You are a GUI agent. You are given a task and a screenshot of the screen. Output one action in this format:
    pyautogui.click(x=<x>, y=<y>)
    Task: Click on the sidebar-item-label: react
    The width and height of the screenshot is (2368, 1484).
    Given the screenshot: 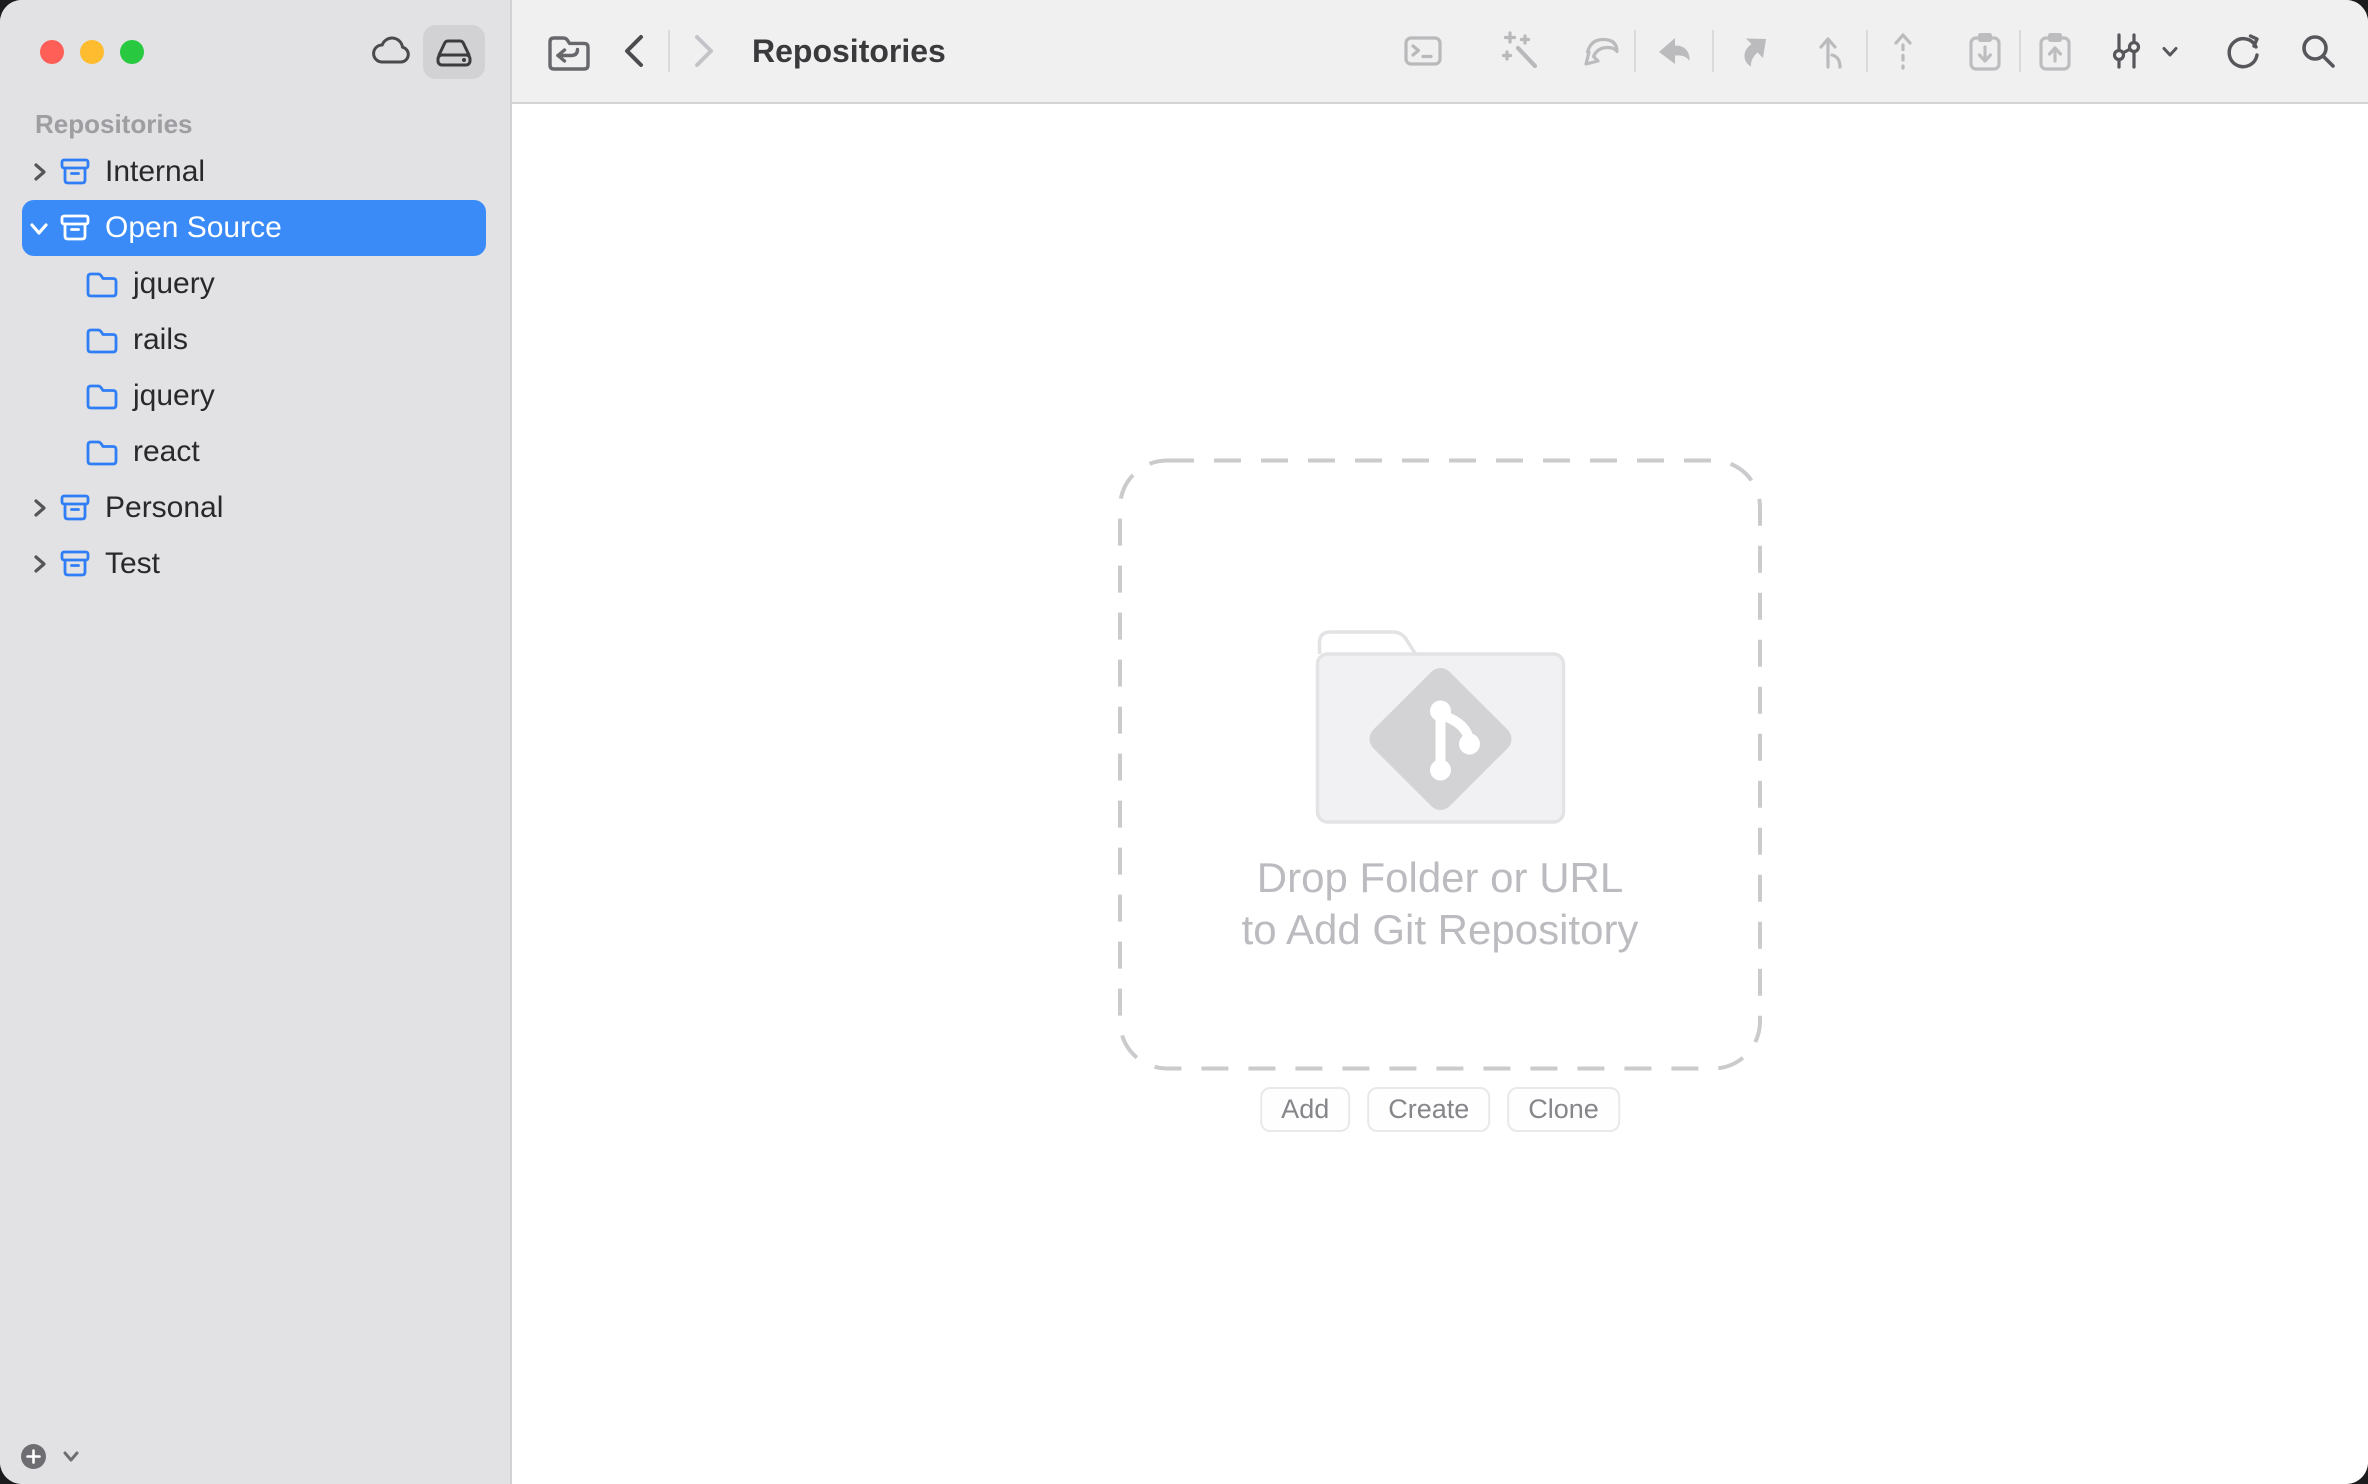 What is the action you would take?
    pyautogui.click(x=166, y=451)
    